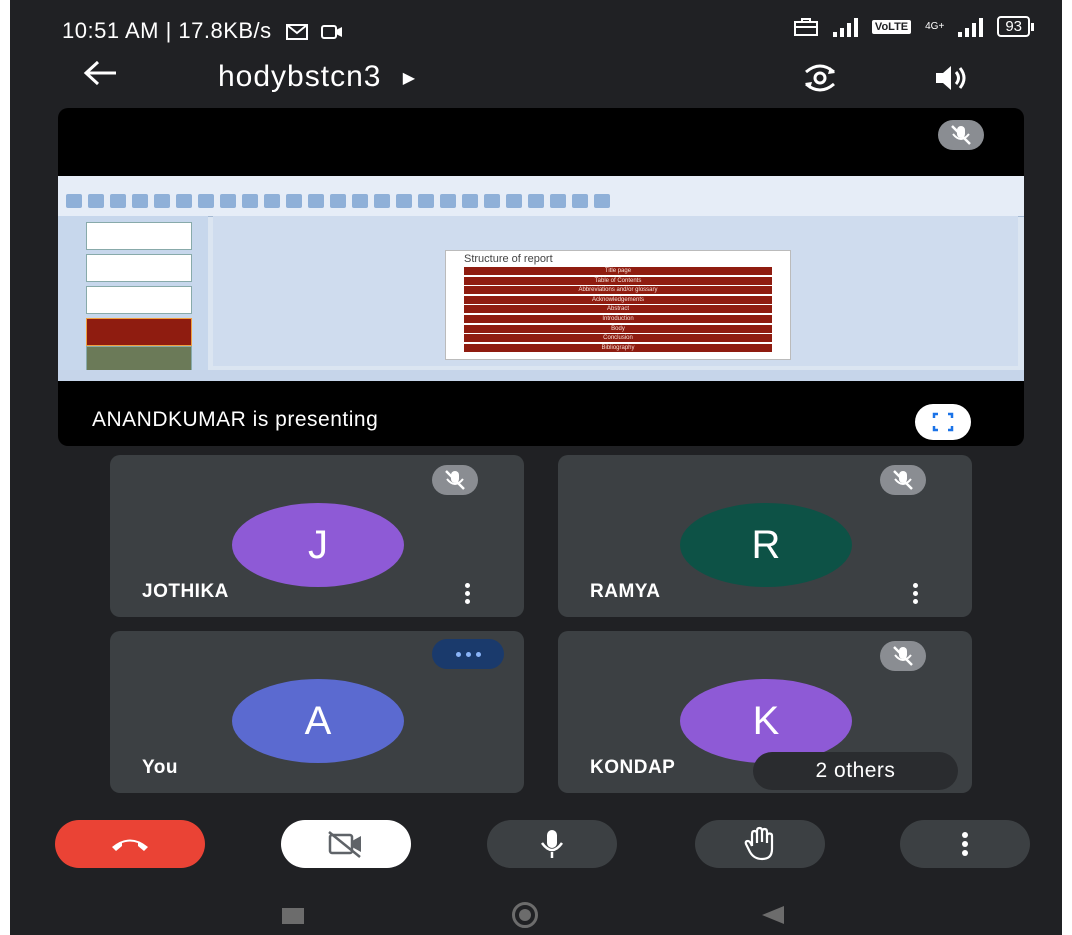  Describe the element at coordinates (766, 721) in the screenshot. I see `avatar: K` at that location.